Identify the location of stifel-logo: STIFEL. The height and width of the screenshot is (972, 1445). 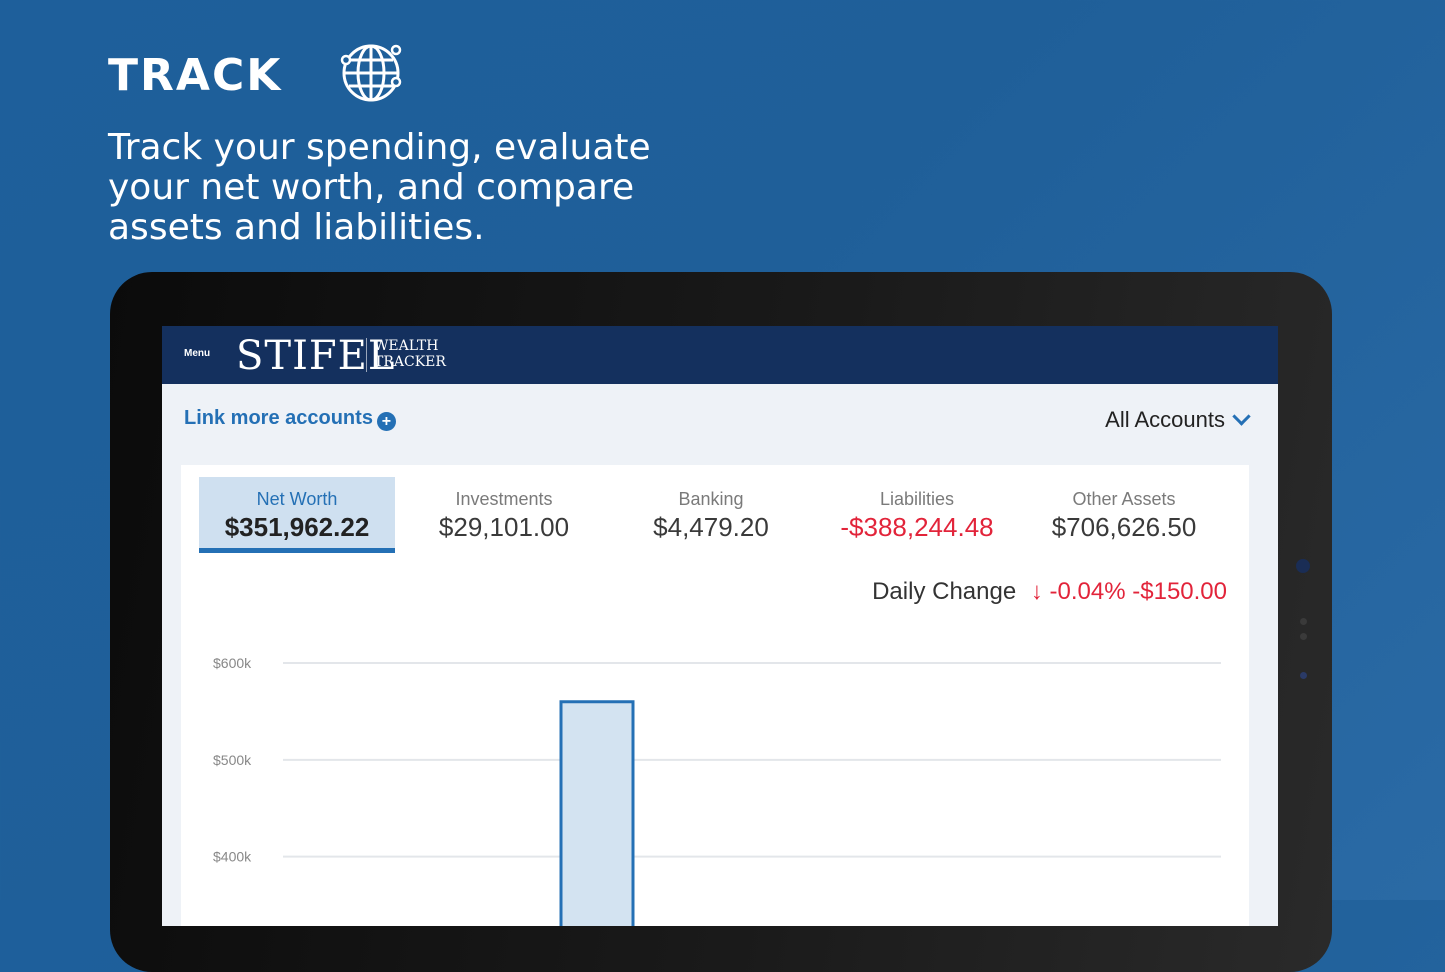
(316, 356).